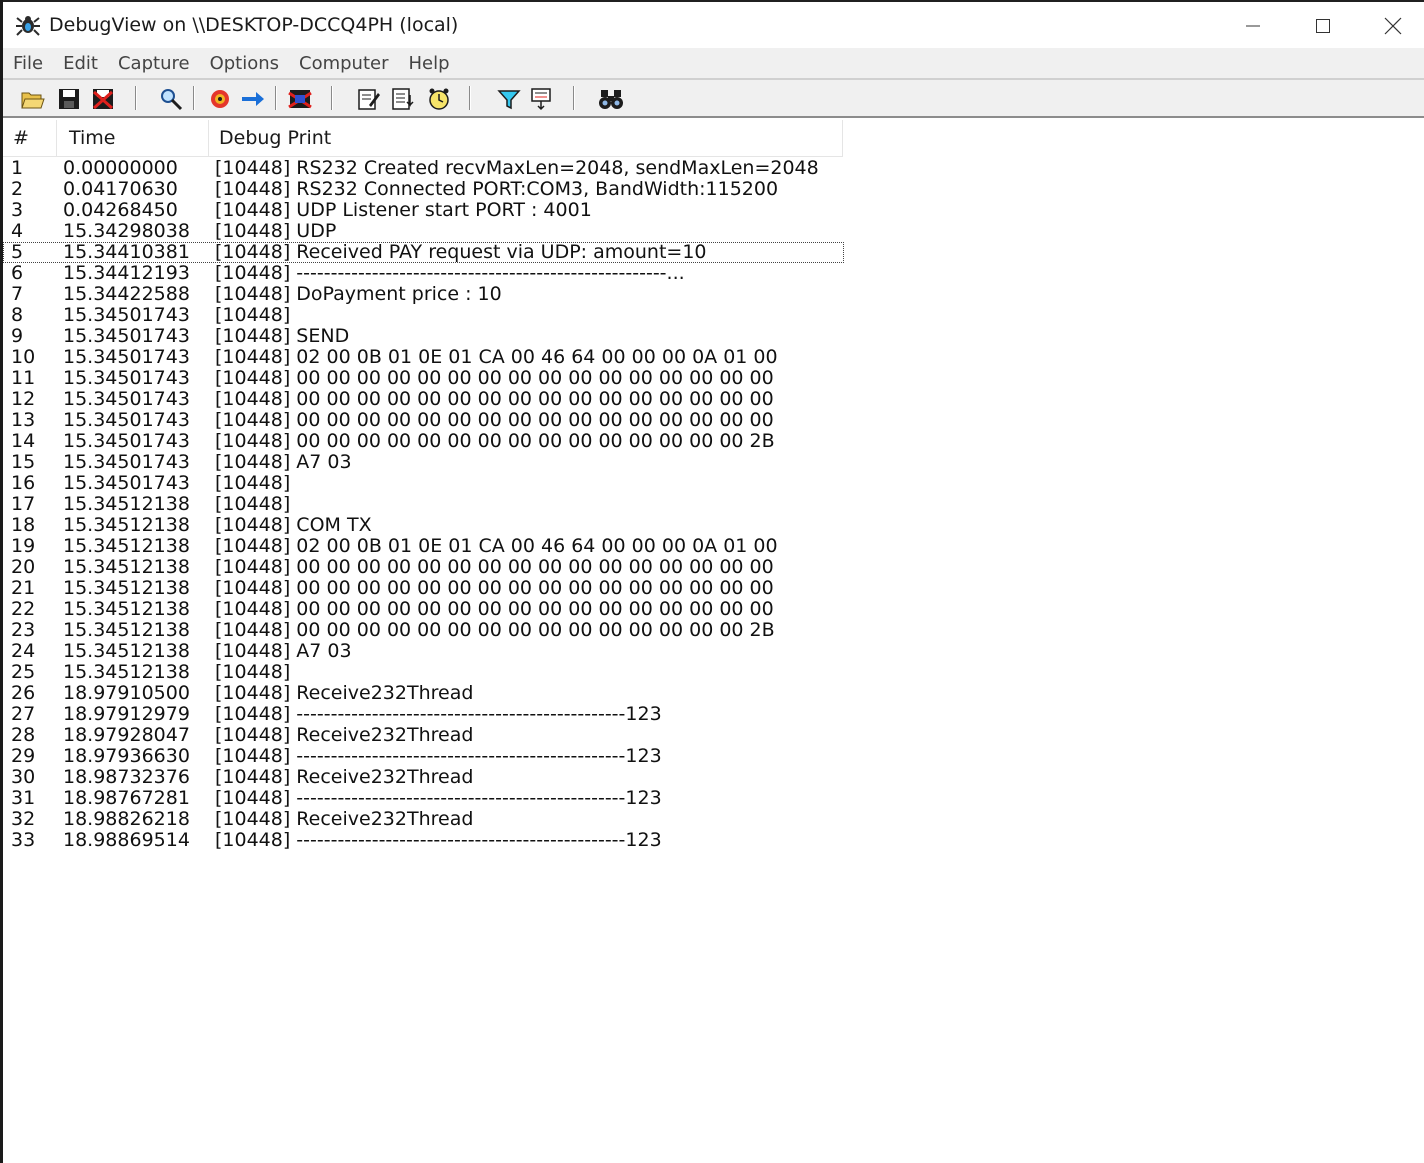  Describe the element at coordinates (423, 672) in the screenshot. I see `log-row: 25 15.34512138 [10448]` at that location.